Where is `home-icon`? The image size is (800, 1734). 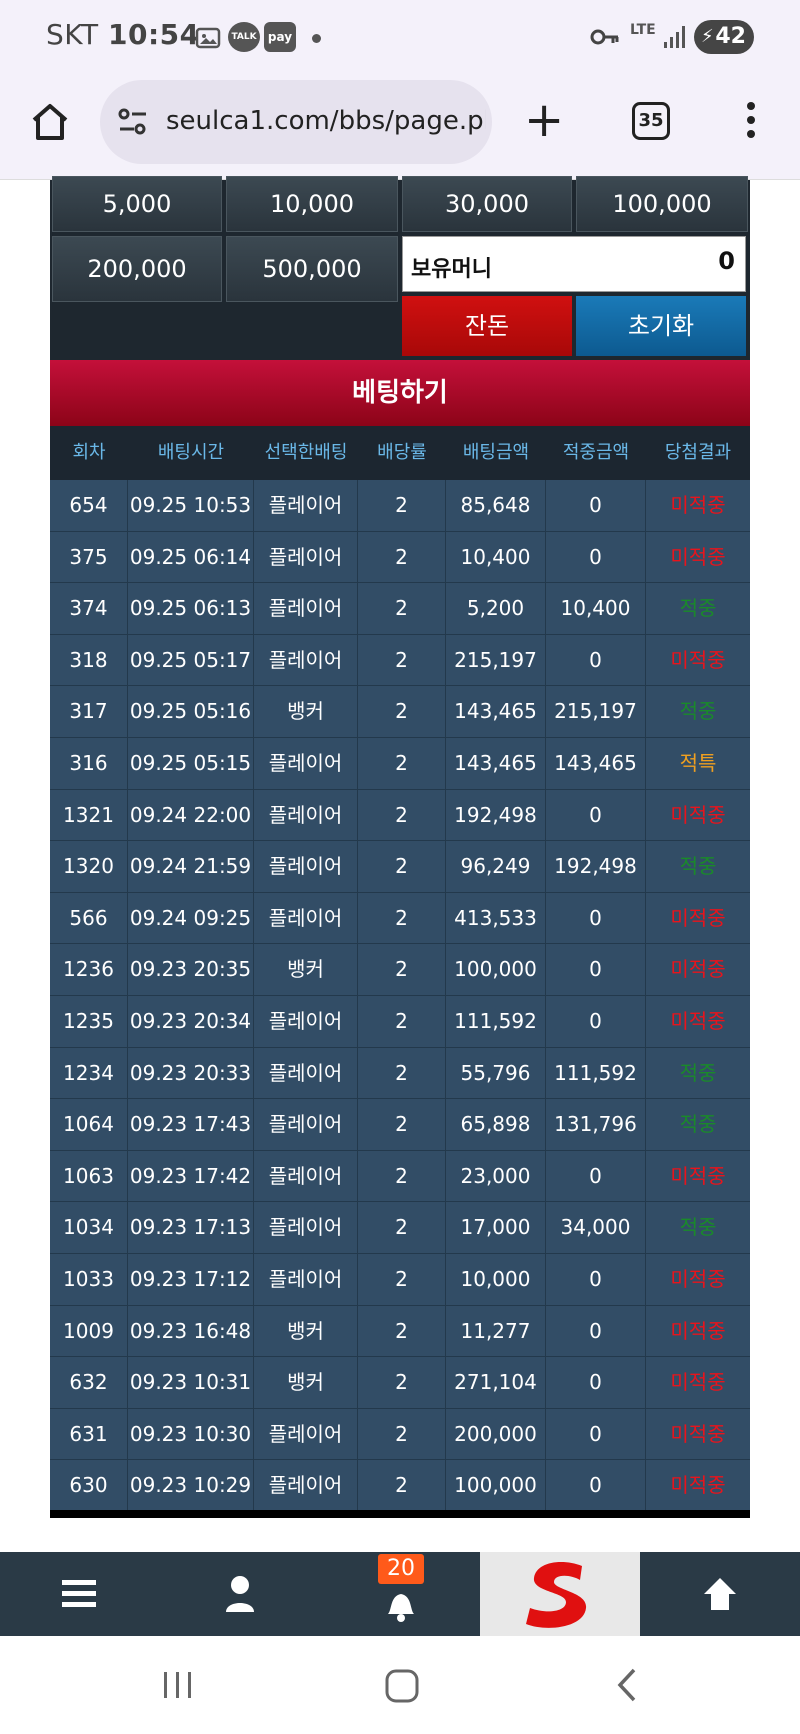
home-icon is located at coordinates (50, 122).